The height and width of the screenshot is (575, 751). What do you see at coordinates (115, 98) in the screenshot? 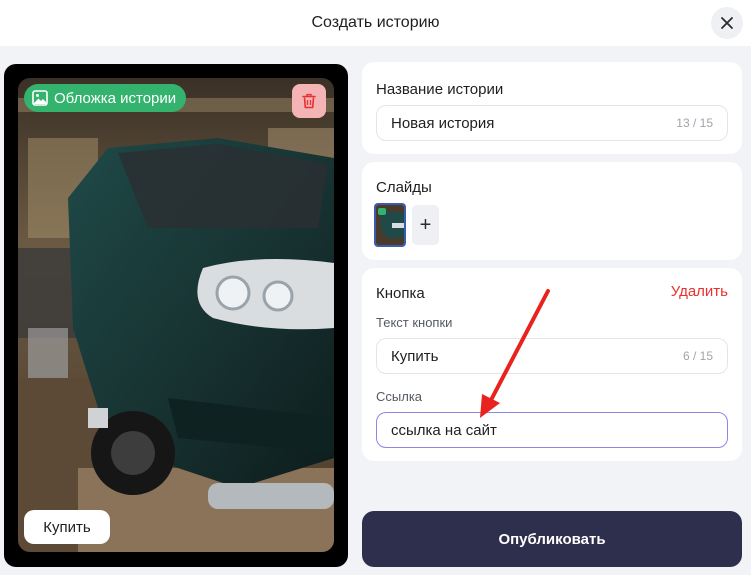
I see `cover-badge-label: Обложка истории` at bounding box center [115, 98].